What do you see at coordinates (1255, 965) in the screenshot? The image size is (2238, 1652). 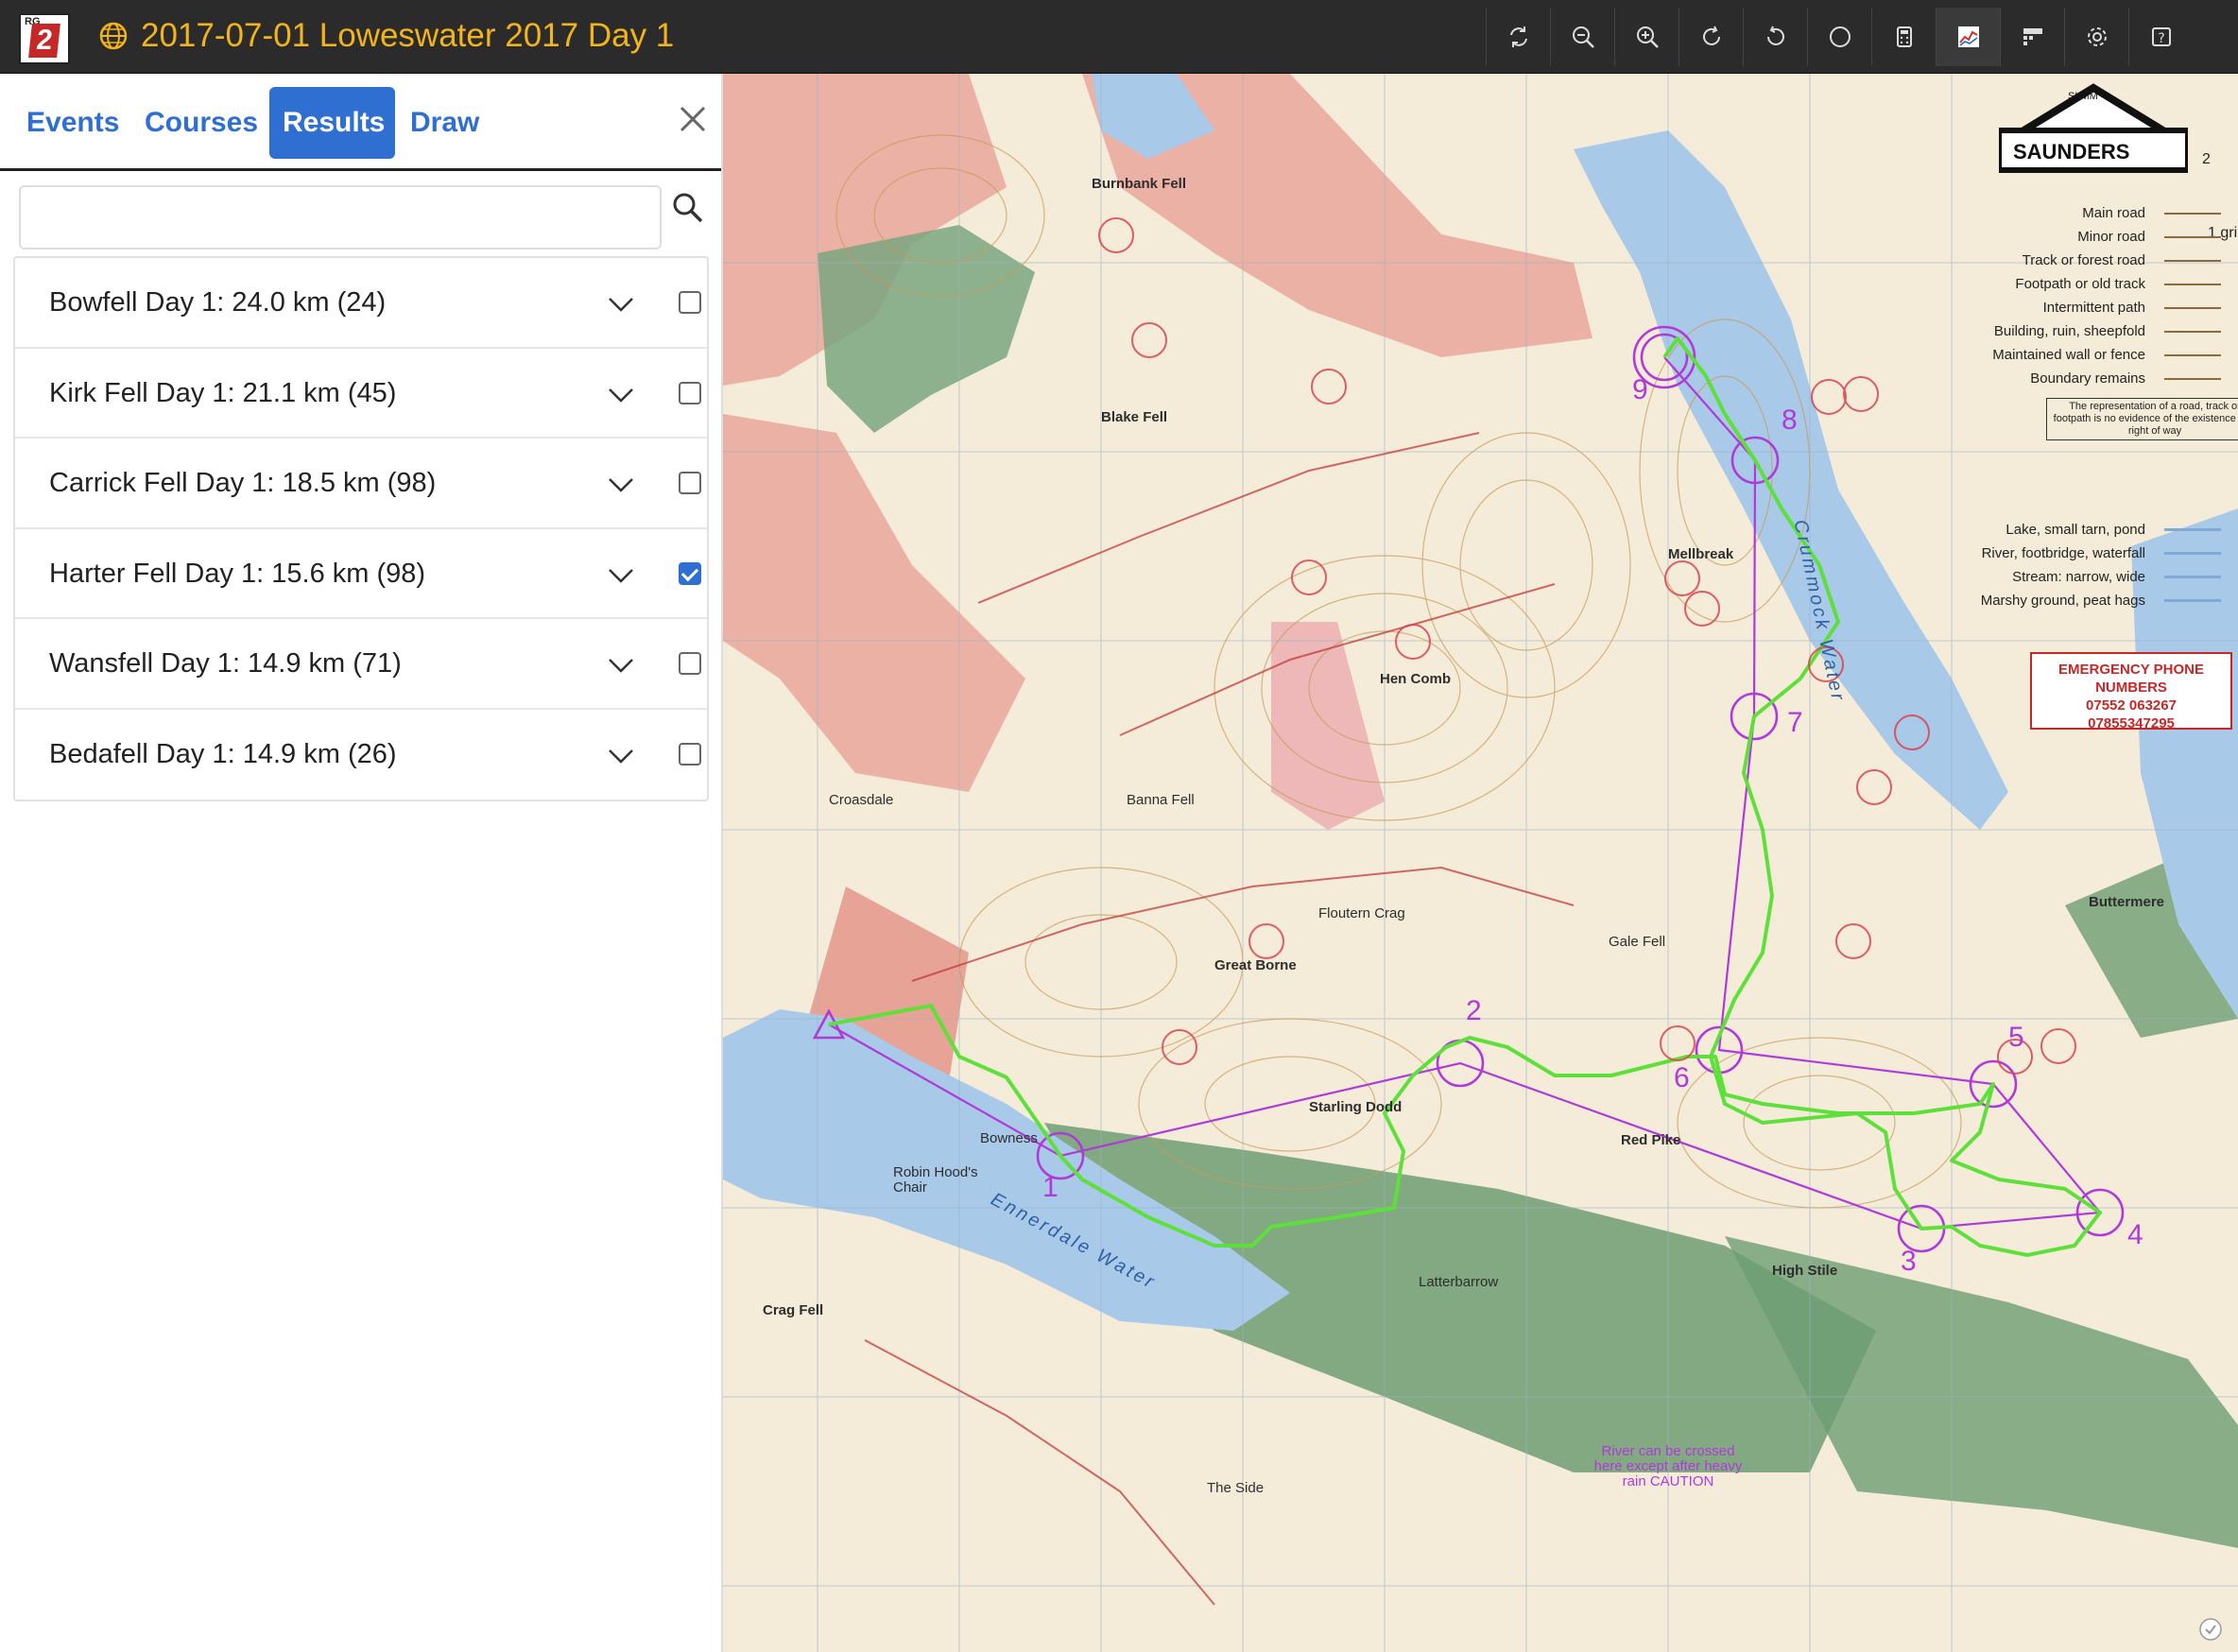 I see `place-label: Great Borne` at bounding box center [1255, 965].